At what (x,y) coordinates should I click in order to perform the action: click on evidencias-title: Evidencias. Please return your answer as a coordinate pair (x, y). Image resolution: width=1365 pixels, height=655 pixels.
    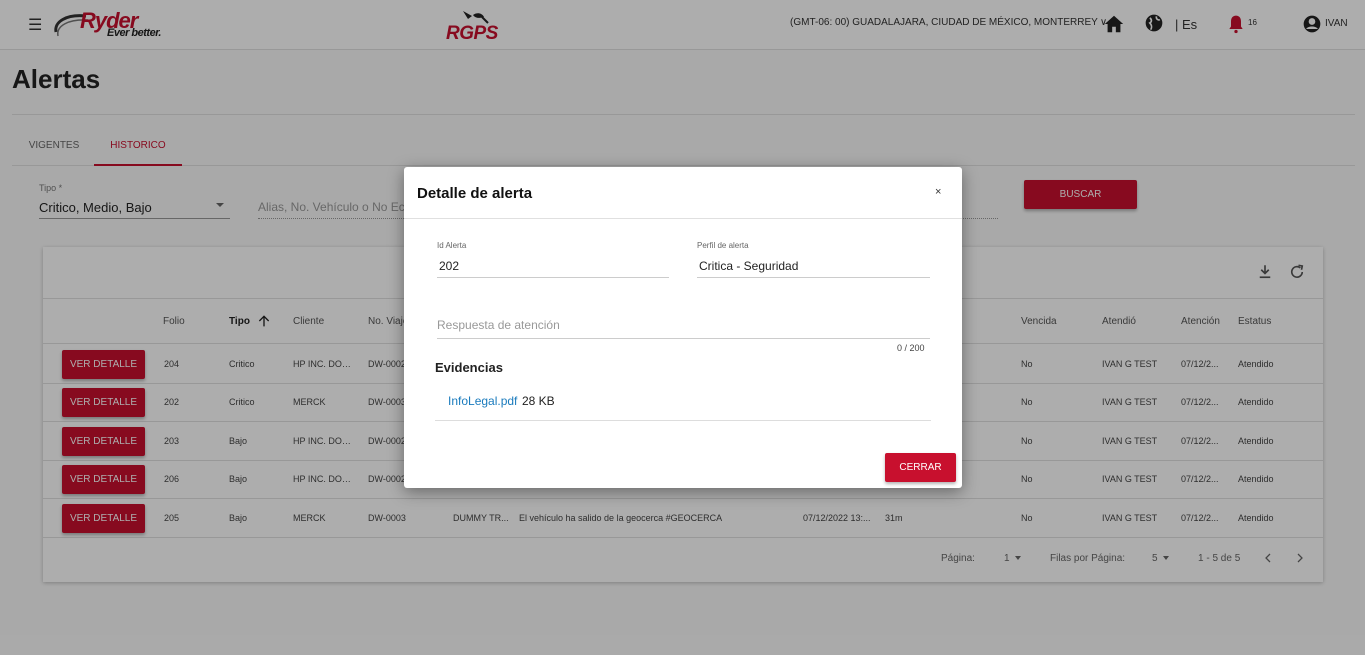
    Looking at the image, I should click on (469, 367).